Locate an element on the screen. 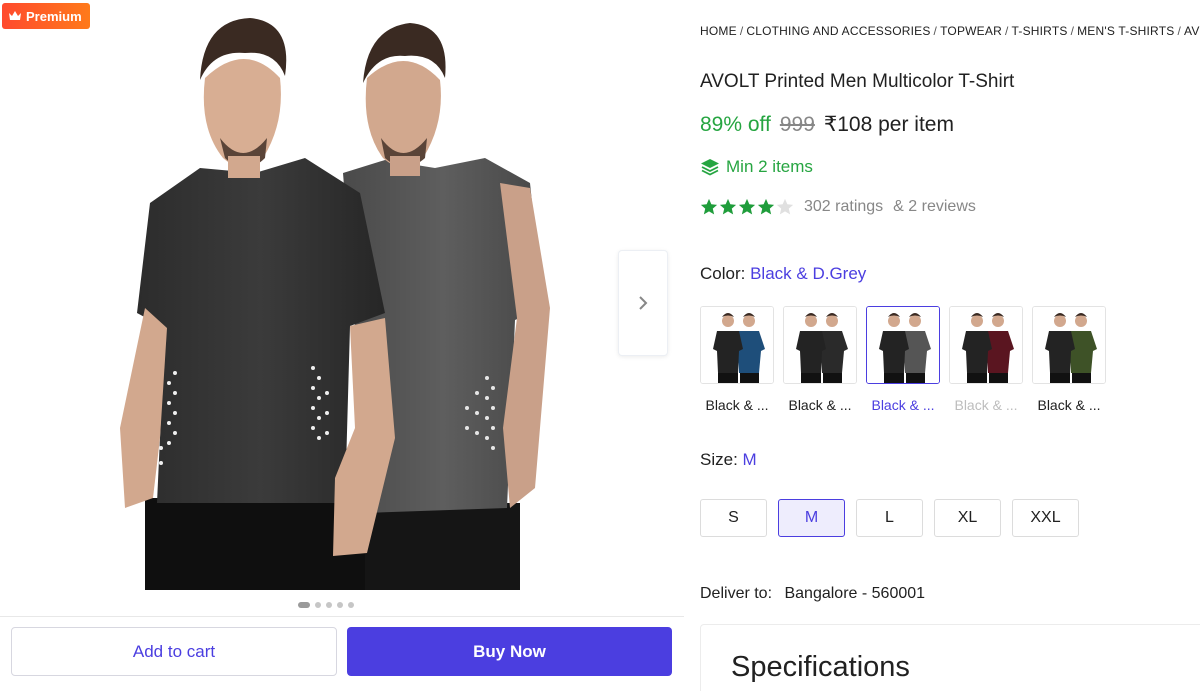 This screenshot has height=691, width=1200. next-image-button is located at coordinates (643, 303).